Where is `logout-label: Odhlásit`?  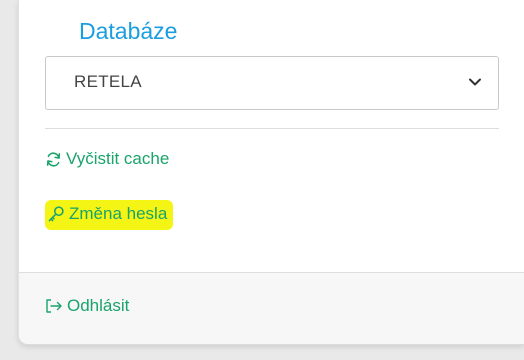
logout-label: Odhlásit is located at coordinates (98, 305).